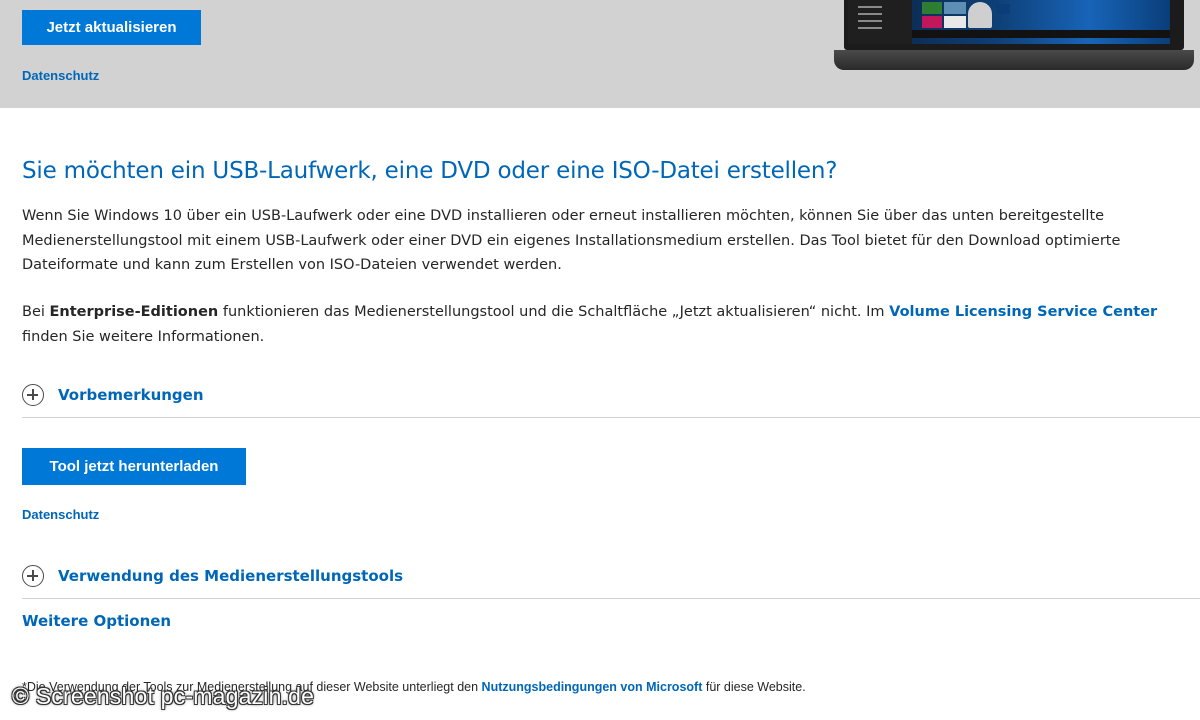  Describe the element at coordinates (134, 466) in the screenshot. I see `download-tool-button: Tool jetzt herunterladen` at that location.